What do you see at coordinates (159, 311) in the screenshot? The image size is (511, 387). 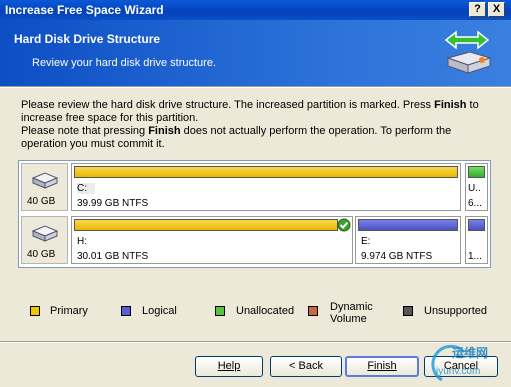 I see `legend-logical-label: Logical` at bounding box center [159, 311].